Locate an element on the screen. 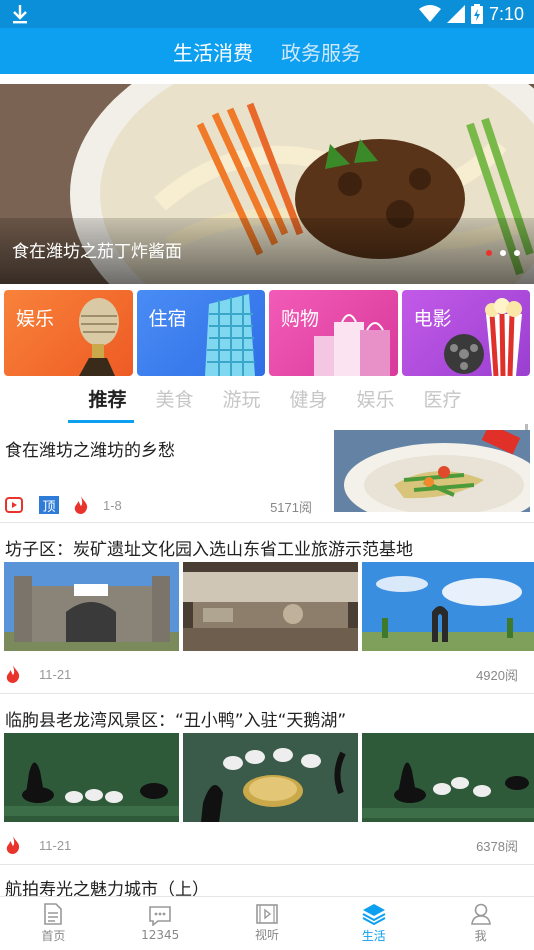 Image resolution: width=534 pixels, height=950 pixels. nav-label: 视听 is located at coordinates (266, 935).